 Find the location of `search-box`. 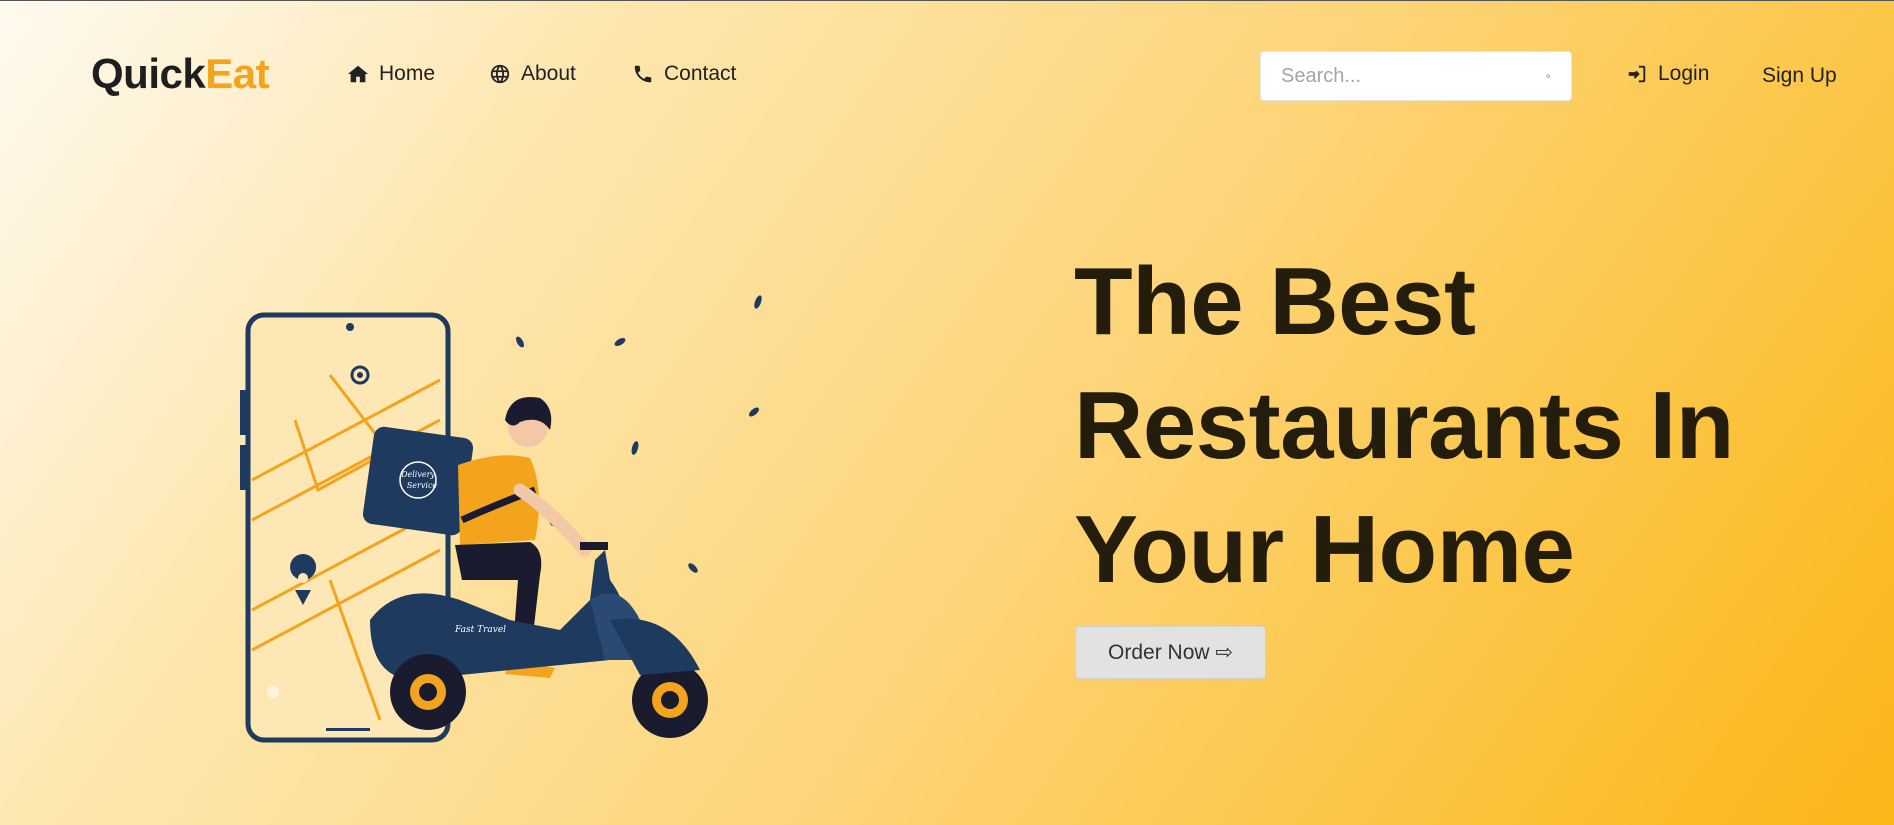

search-box is located at coordinates (1416, 76).